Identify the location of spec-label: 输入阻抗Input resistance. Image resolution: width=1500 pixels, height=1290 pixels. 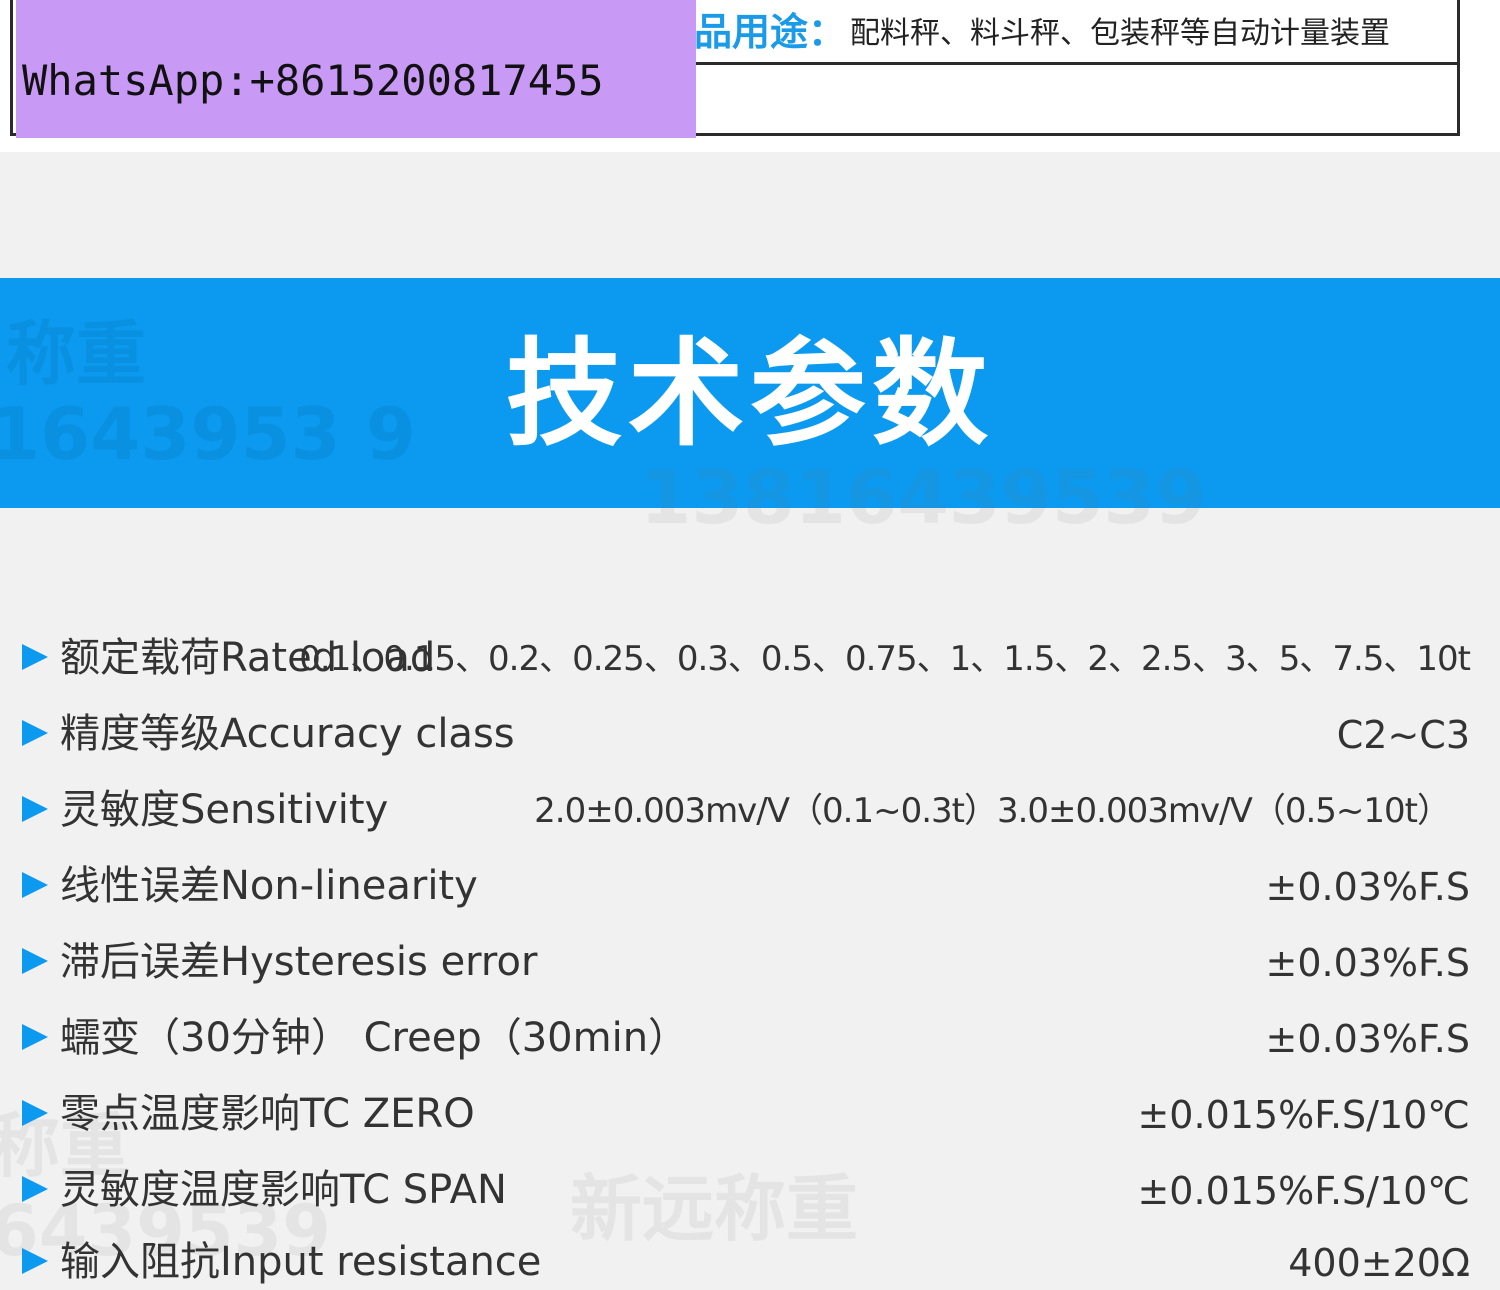
(301, 1262).